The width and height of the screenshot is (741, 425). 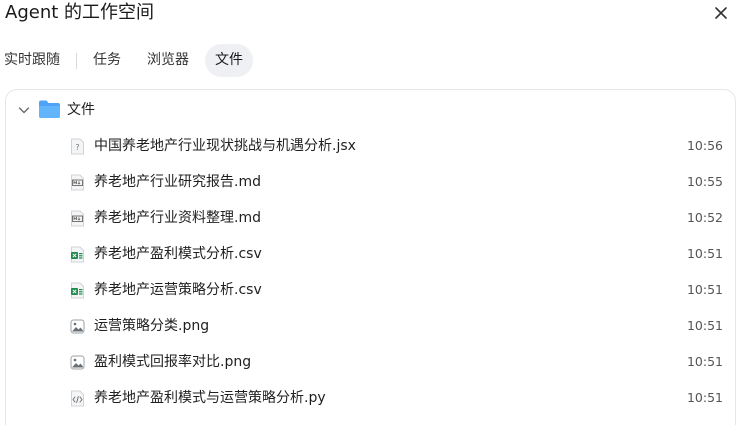 I want to click on code-file-icon, so click(x=77, y=398).